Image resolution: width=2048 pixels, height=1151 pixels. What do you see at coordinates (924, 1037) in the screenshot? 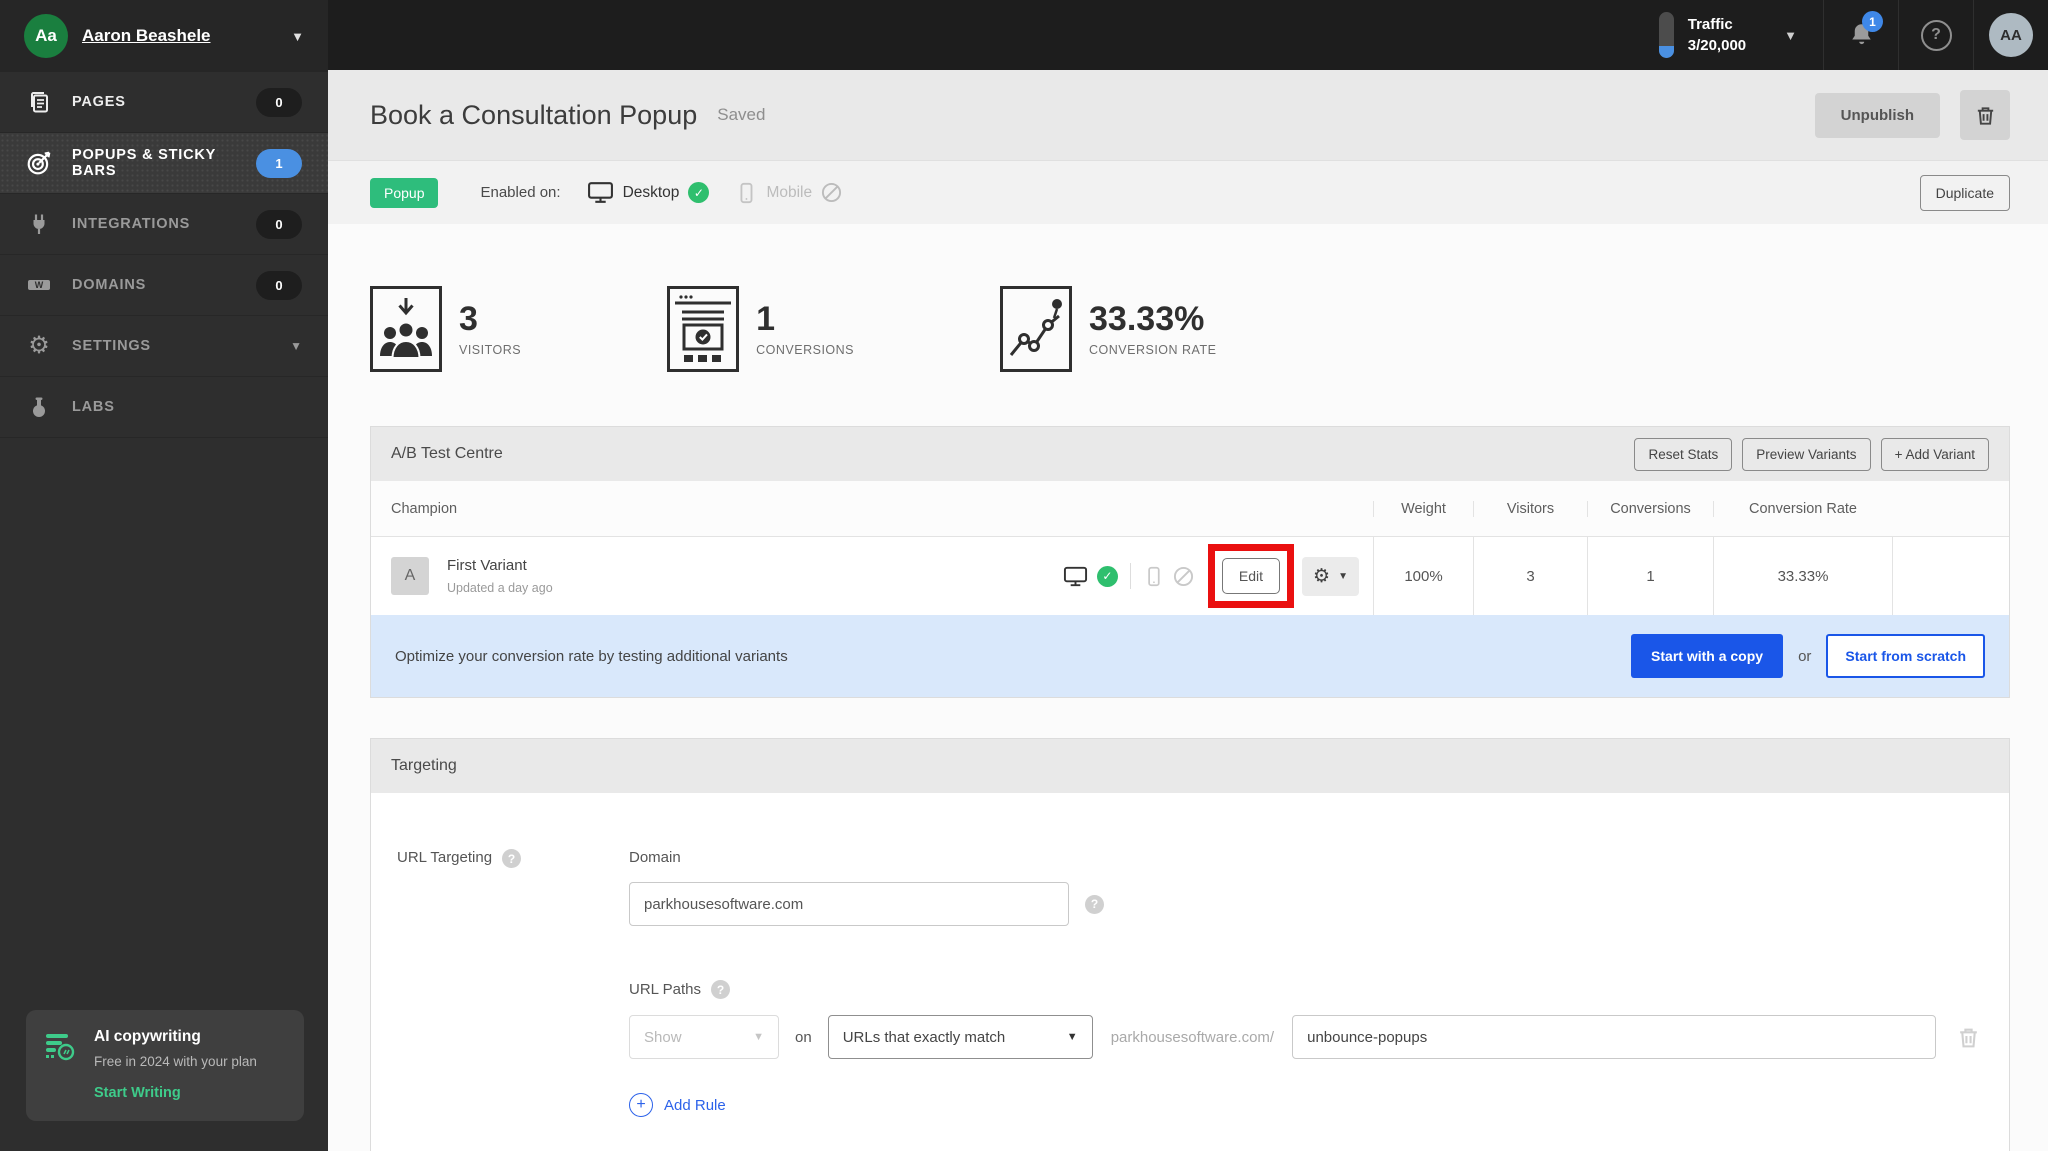
I see `match-type-value: URLs that exactly match` at bounding box center [924, 1037].